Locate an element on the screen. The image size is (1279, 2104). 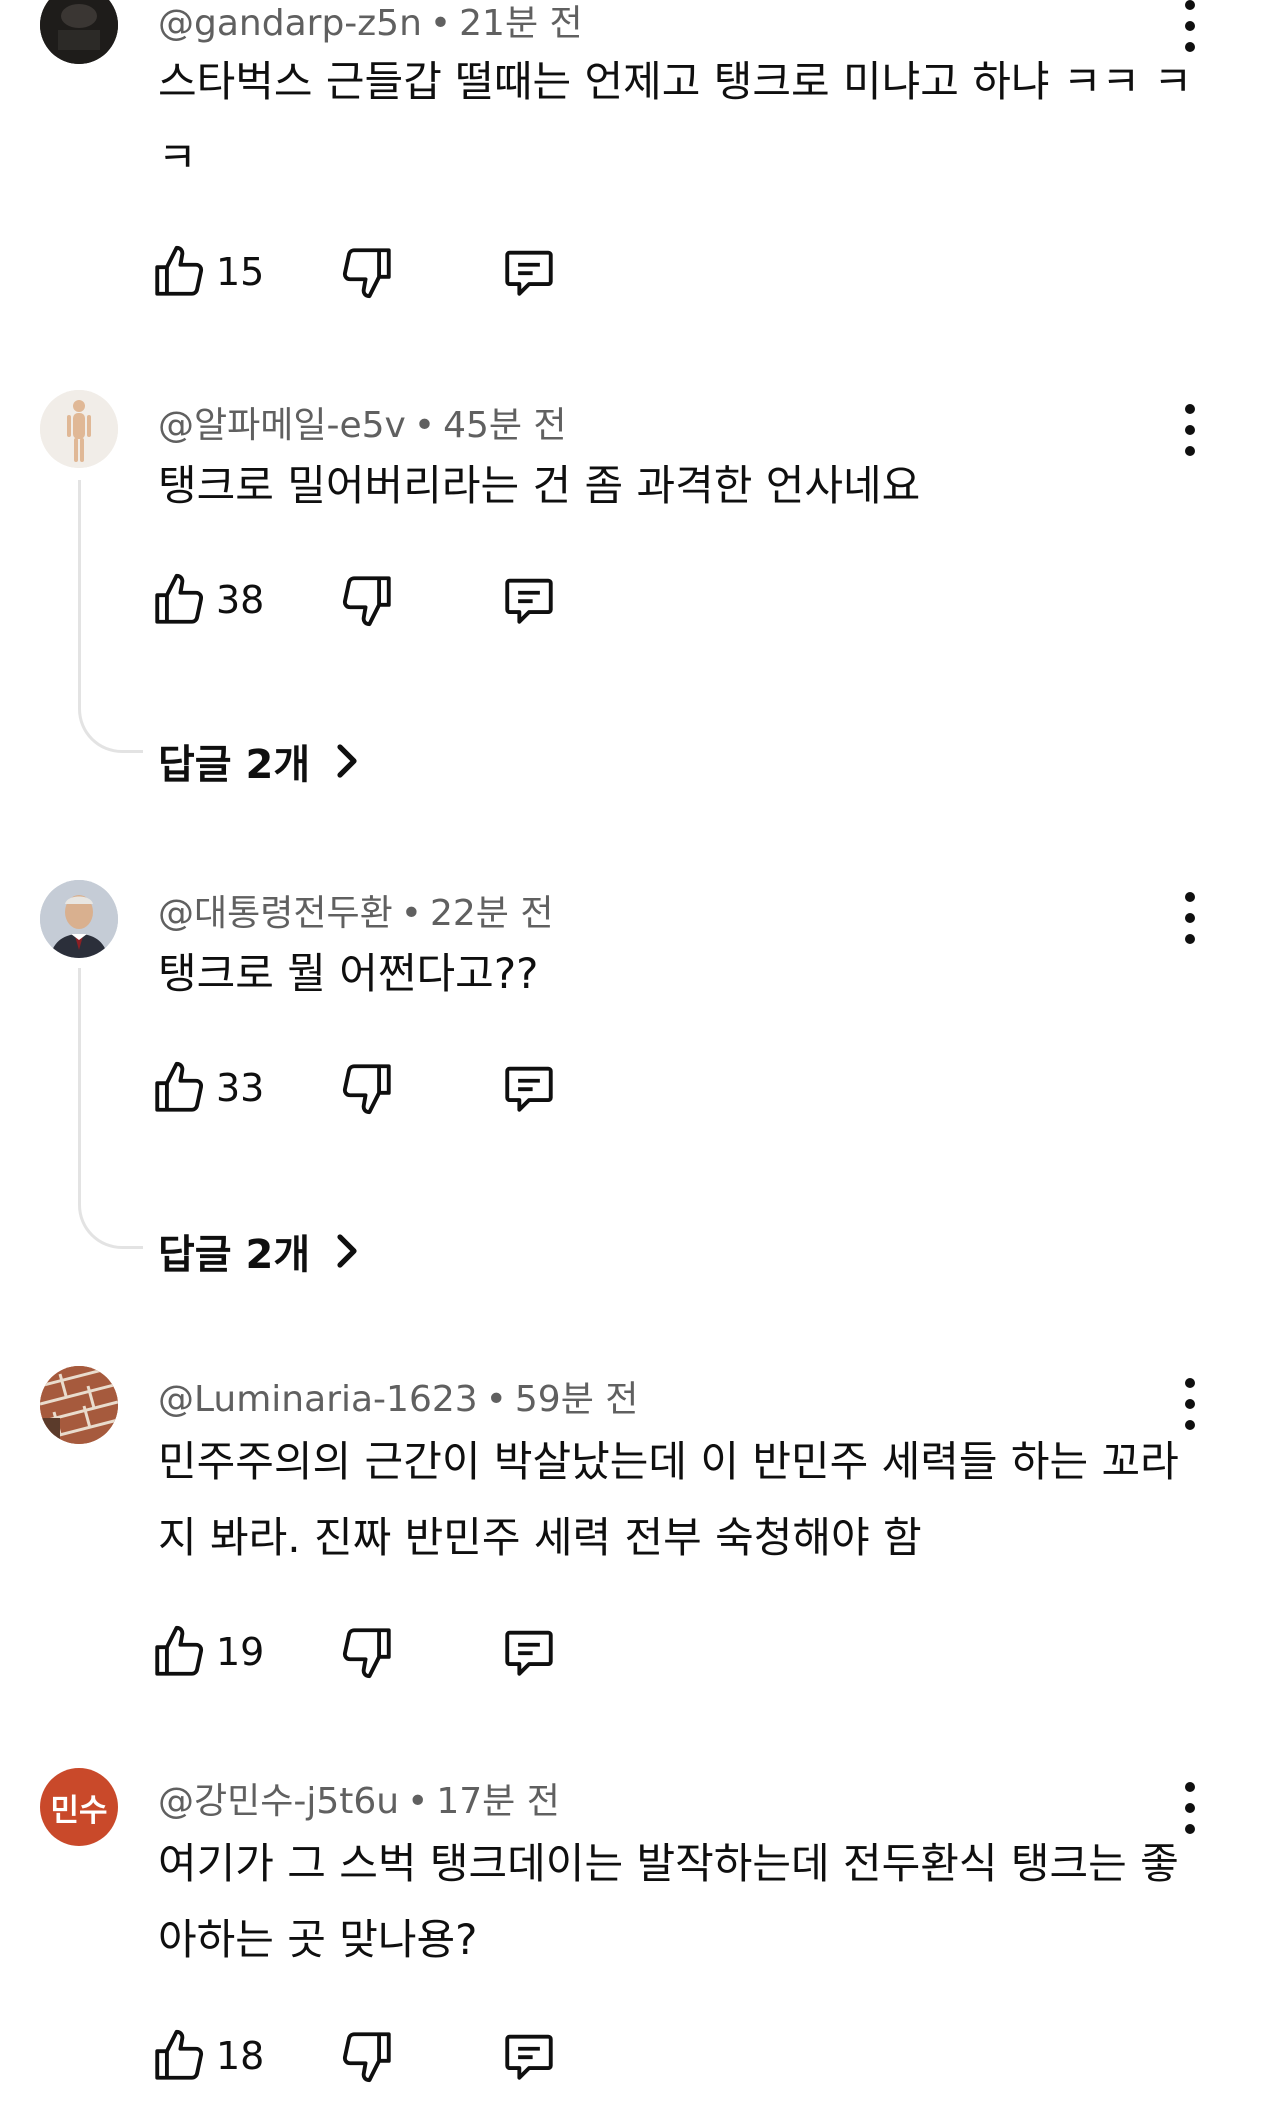
like-count: 33 is located at coordinates (240, 1088).